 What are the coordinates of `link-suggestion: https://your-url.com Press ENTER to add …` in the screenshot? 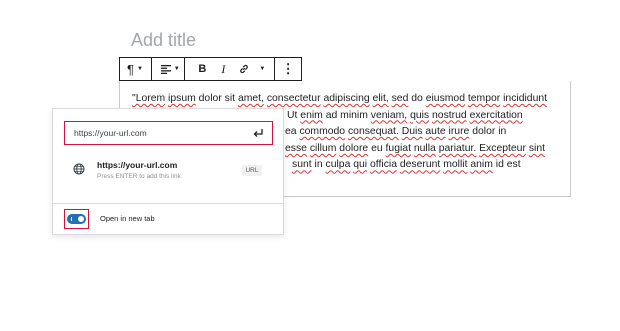 It's located at (168, 170).